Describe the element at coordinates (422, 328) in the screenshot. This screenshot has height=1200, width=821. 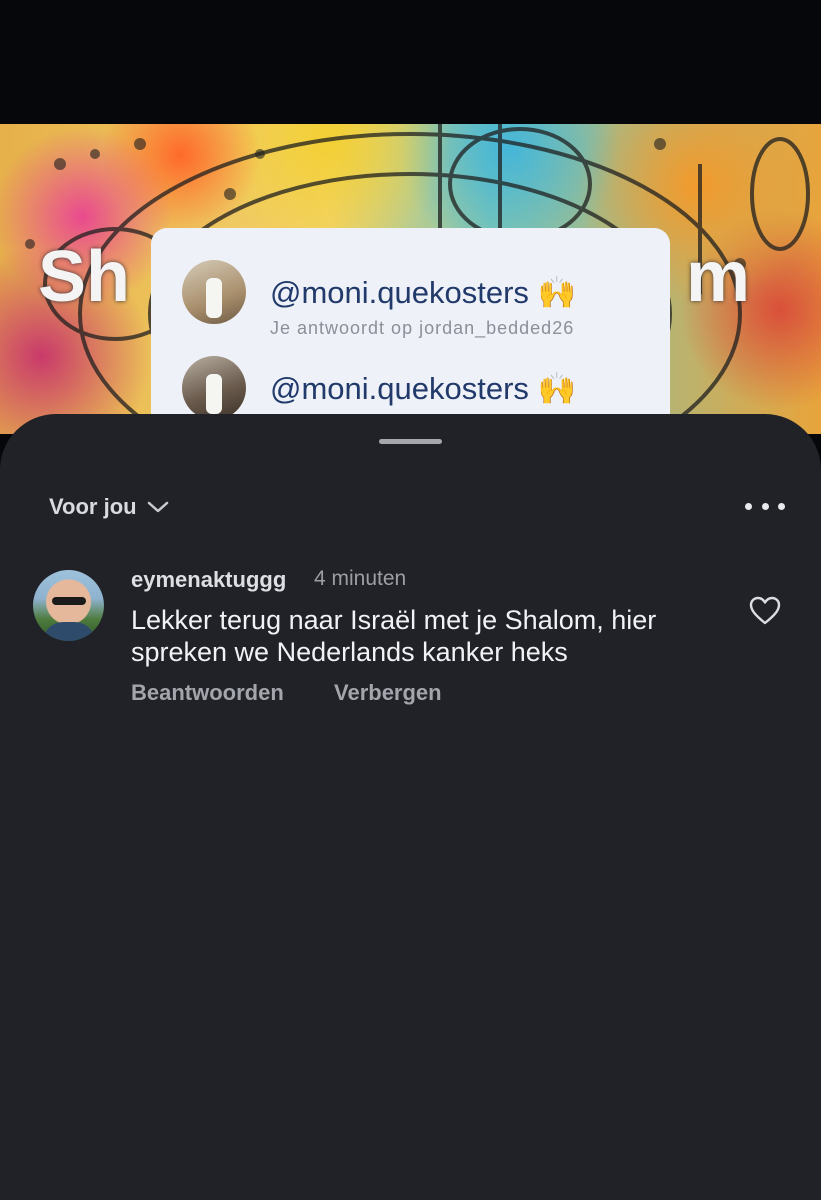
I see `reply-context-text: Je antwoordt op jordan_bedded26` at that location.